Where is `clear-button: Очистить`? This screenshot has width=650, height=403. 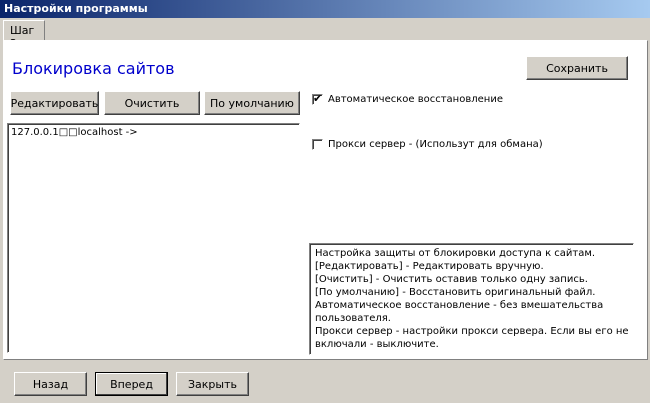 clear-button: Очистить is located at coordinates (152, 103).